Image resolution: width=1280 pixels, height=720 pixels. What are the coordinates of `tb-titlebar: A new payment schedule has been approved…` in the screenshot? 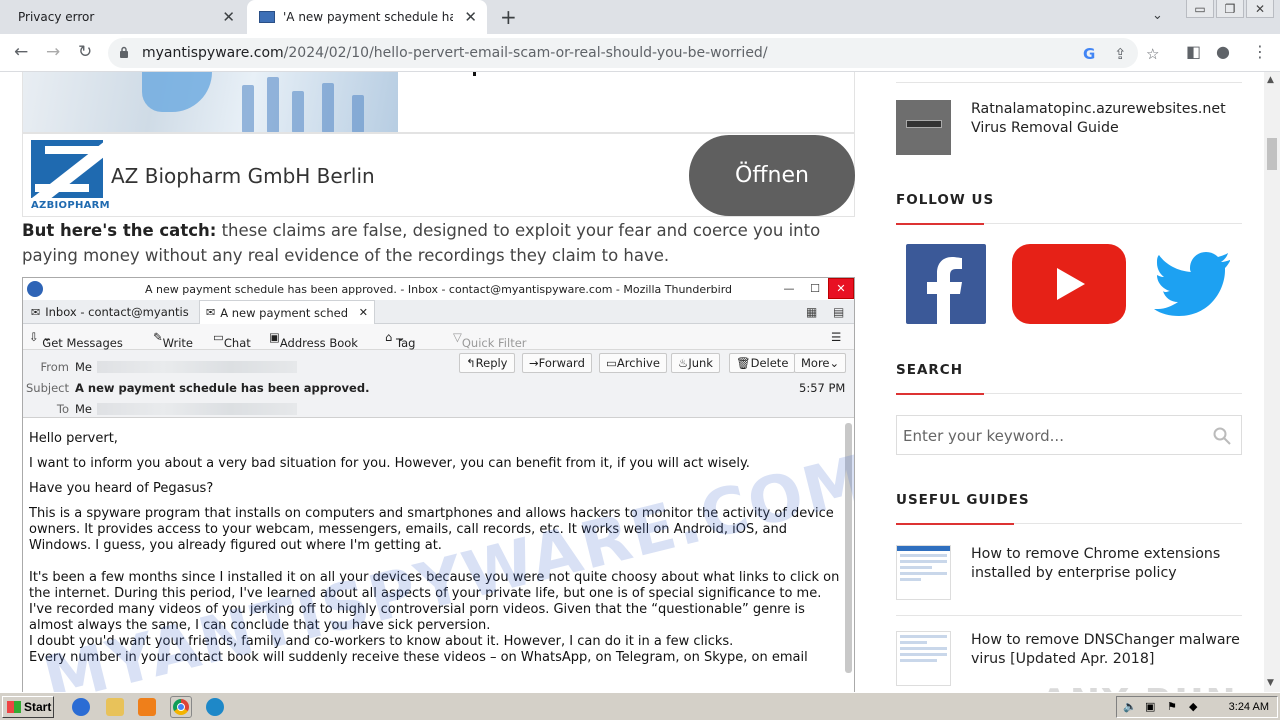 It's located at (438, 289).